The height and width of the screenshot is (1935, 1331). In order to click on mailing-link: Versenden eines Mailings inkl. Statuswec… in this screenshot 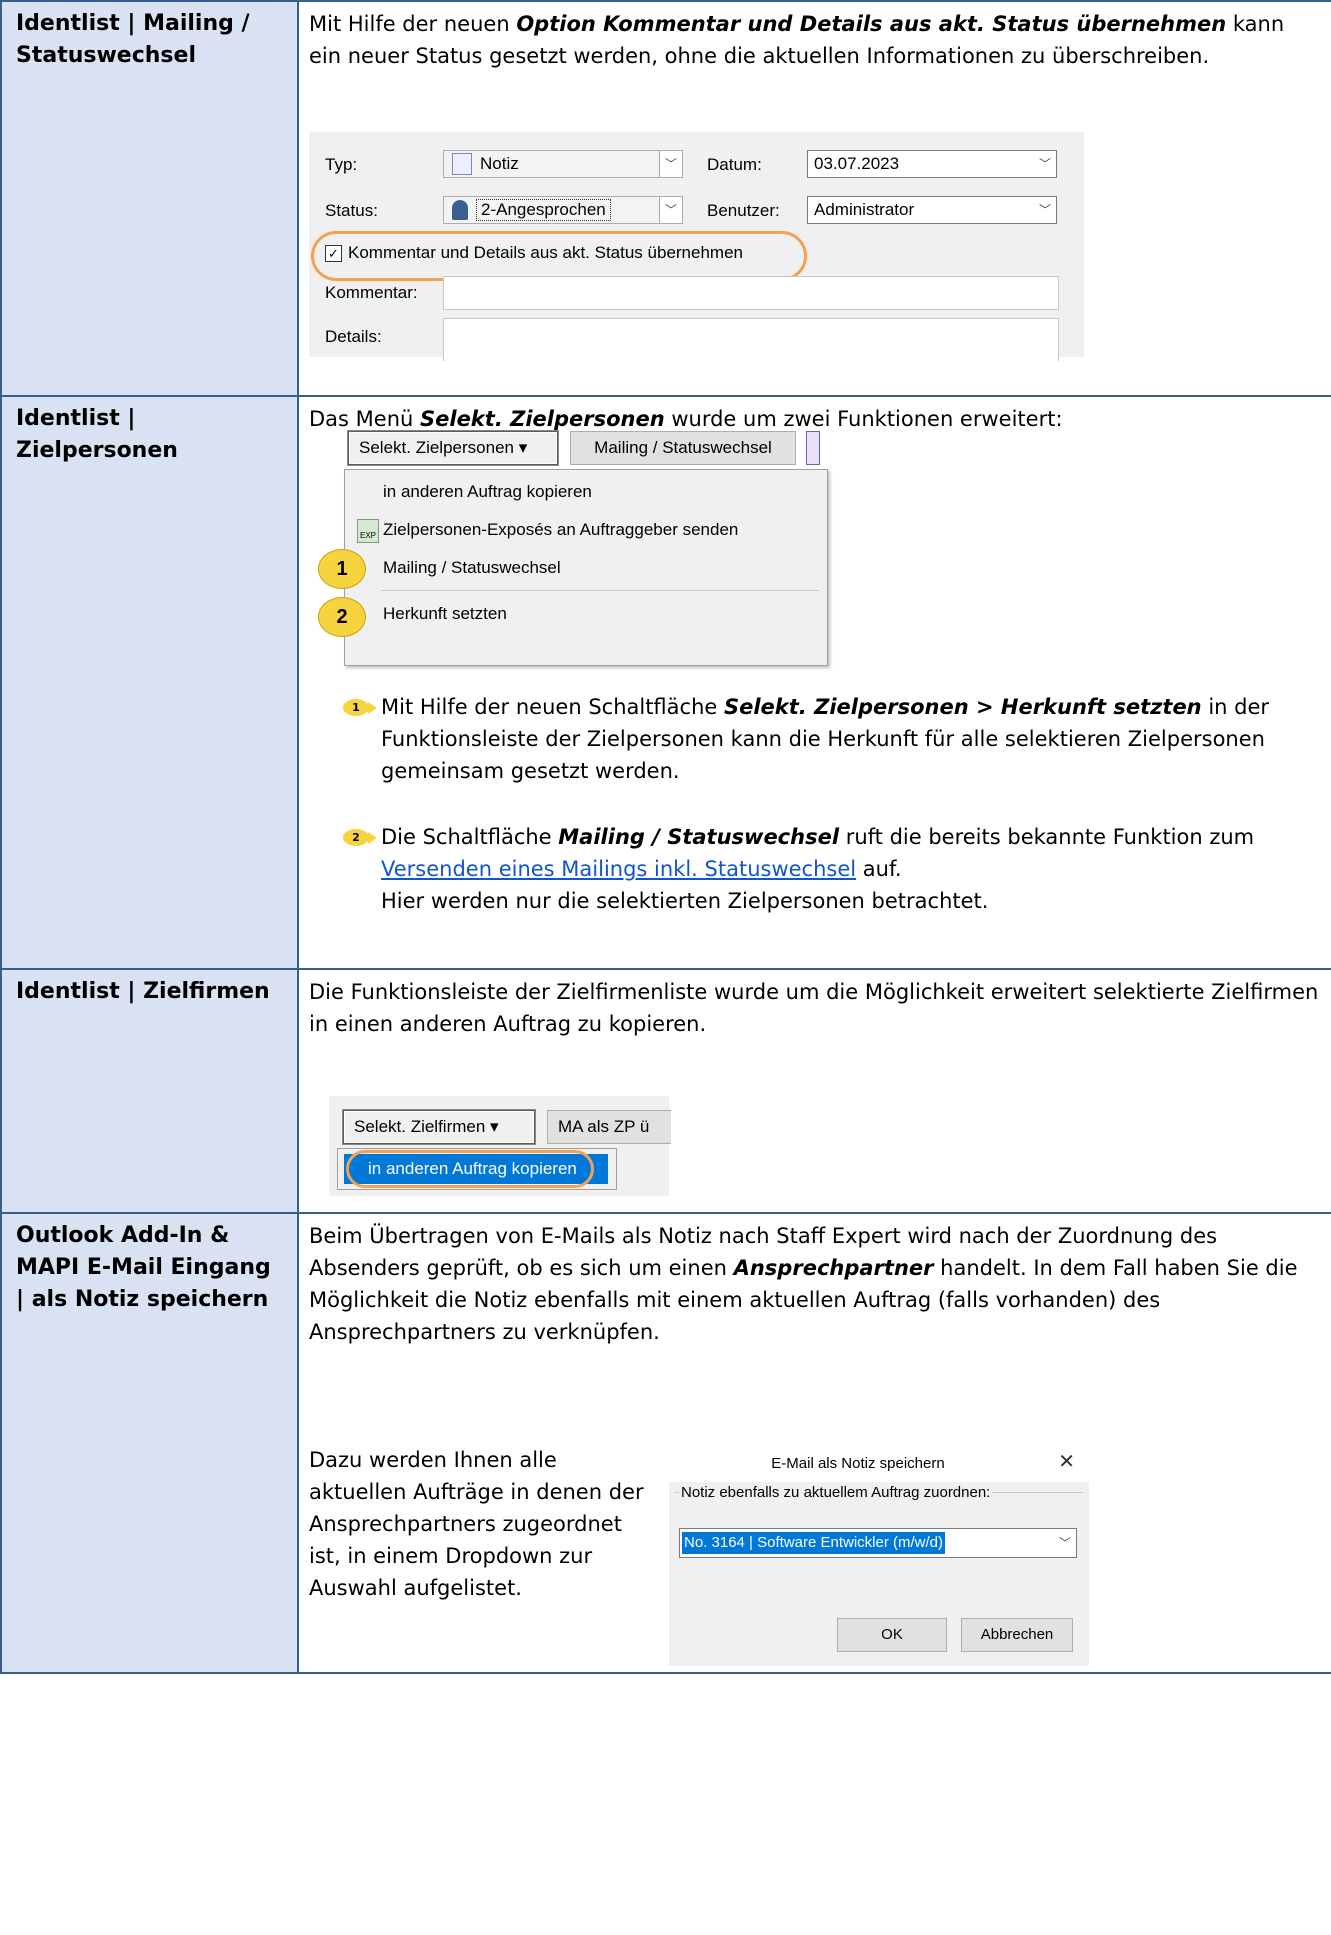, I will do `click(618, 869)`.